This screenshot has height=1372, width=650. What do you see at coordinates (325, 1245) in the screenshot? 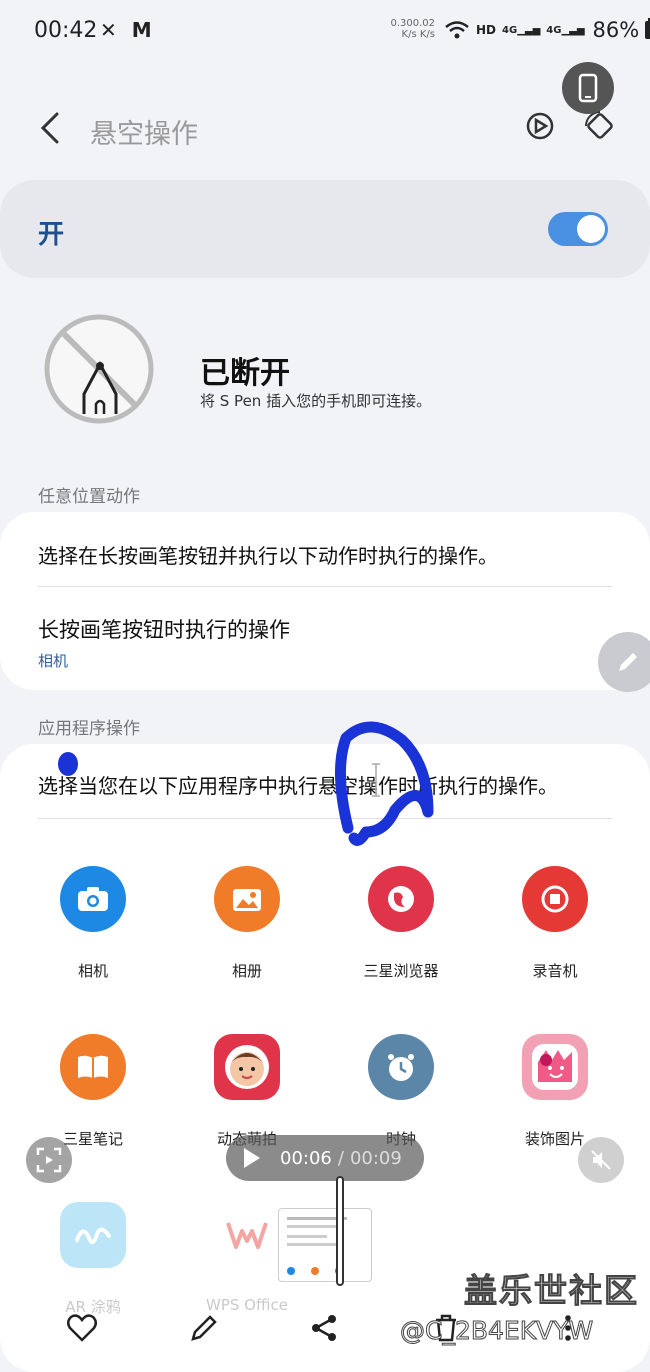
I see `video-thumbnail` at bounding box center [325, 1245].